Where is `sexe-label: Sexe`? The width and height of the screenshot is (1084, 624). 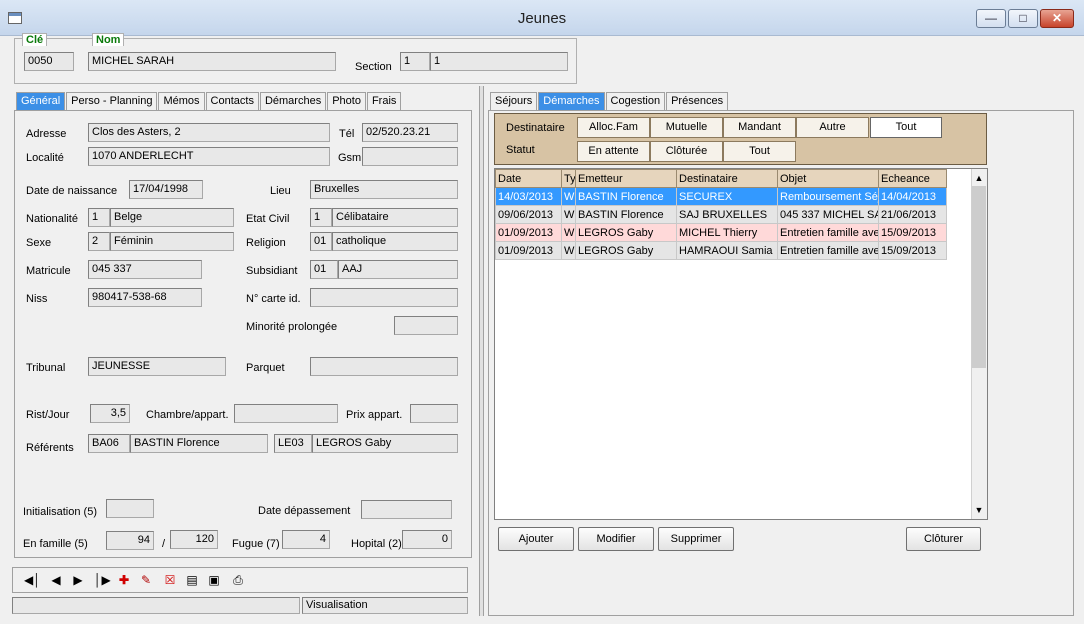 sexe-label: Sexe is located at coordinates (39, 243).